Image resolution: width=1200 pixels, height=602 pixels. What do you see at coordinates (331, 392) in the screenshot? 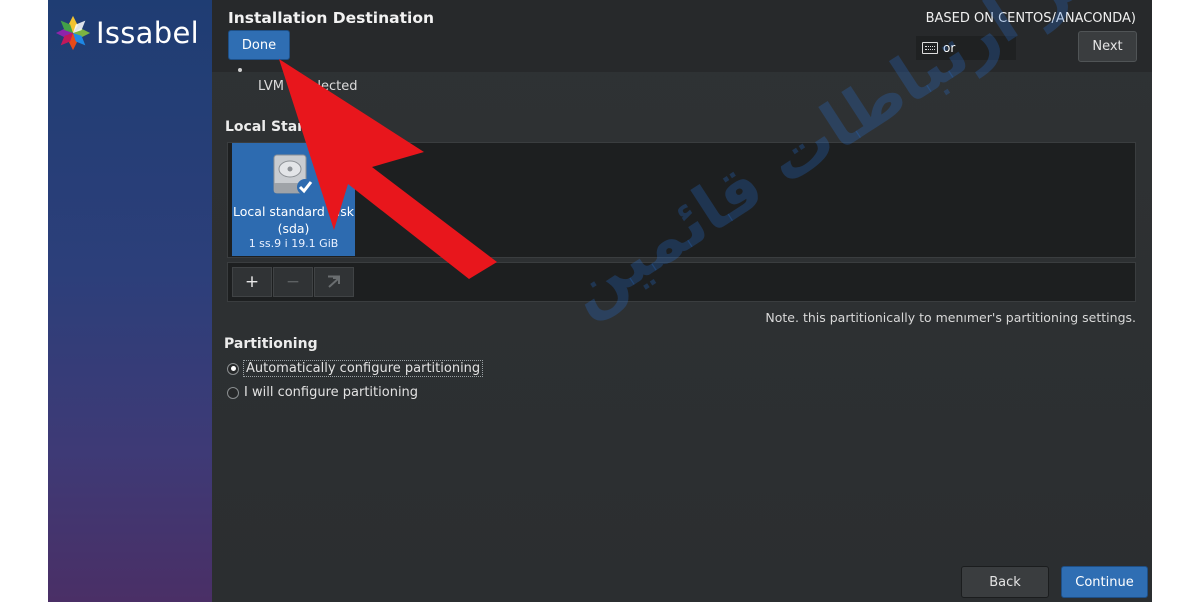
I see `custom-partitioning-label: I will configure partitioning` at bounding box center [331, 392].